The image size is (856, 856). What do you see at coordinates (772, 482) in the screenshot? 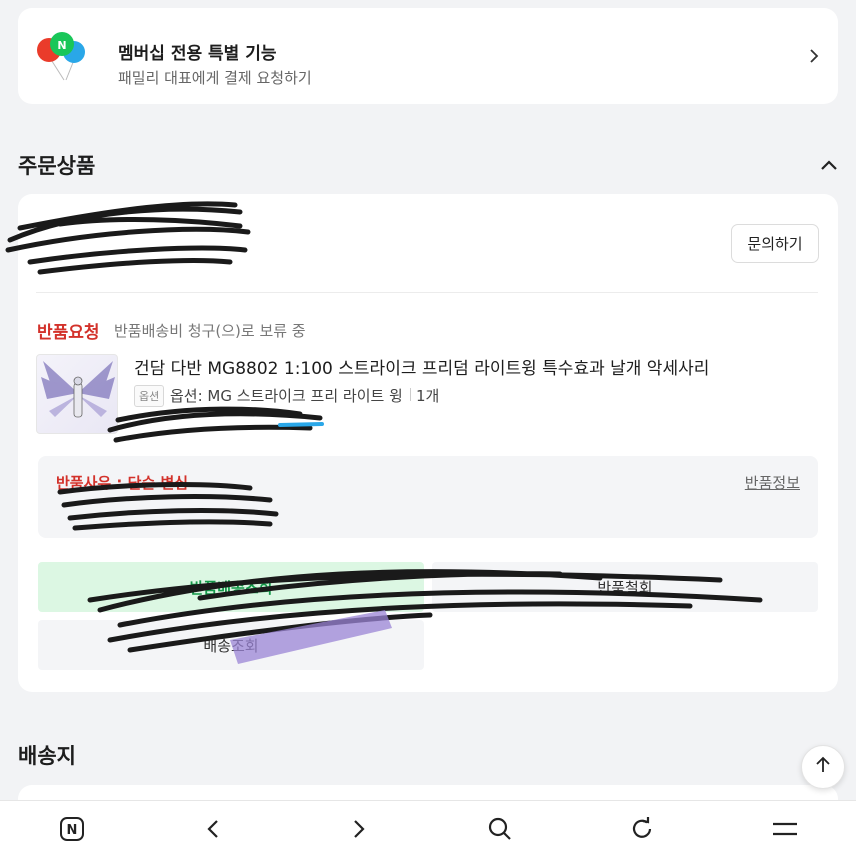
I see `return-info-link: 반품정보` at bounding box center [772, 482].